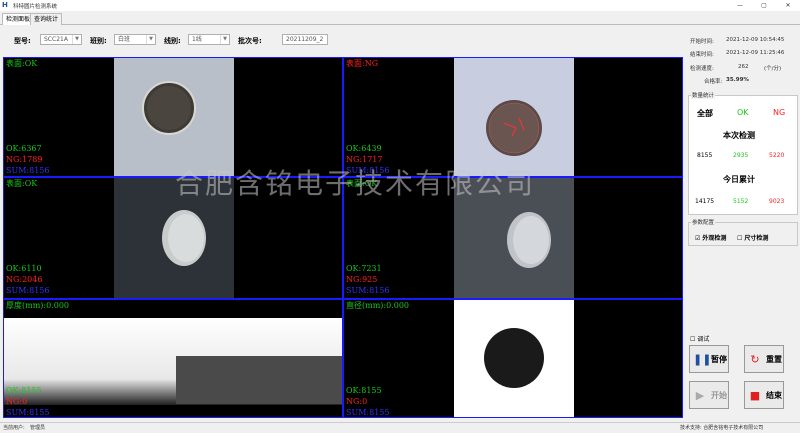 This screenshot has width=800, height=433. I want to click on window-controls: — ▢ ✕, so click(764, 5).